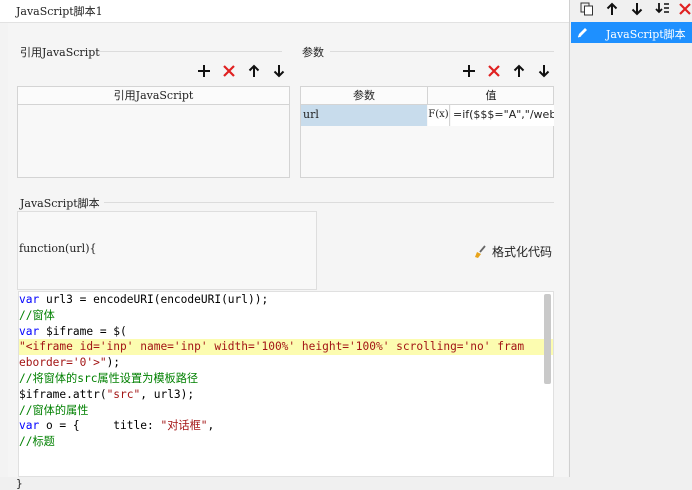 The width and height of the screenshot is (692, 490). I want to click on param-name-column-header: 参数, so click(364, 95).